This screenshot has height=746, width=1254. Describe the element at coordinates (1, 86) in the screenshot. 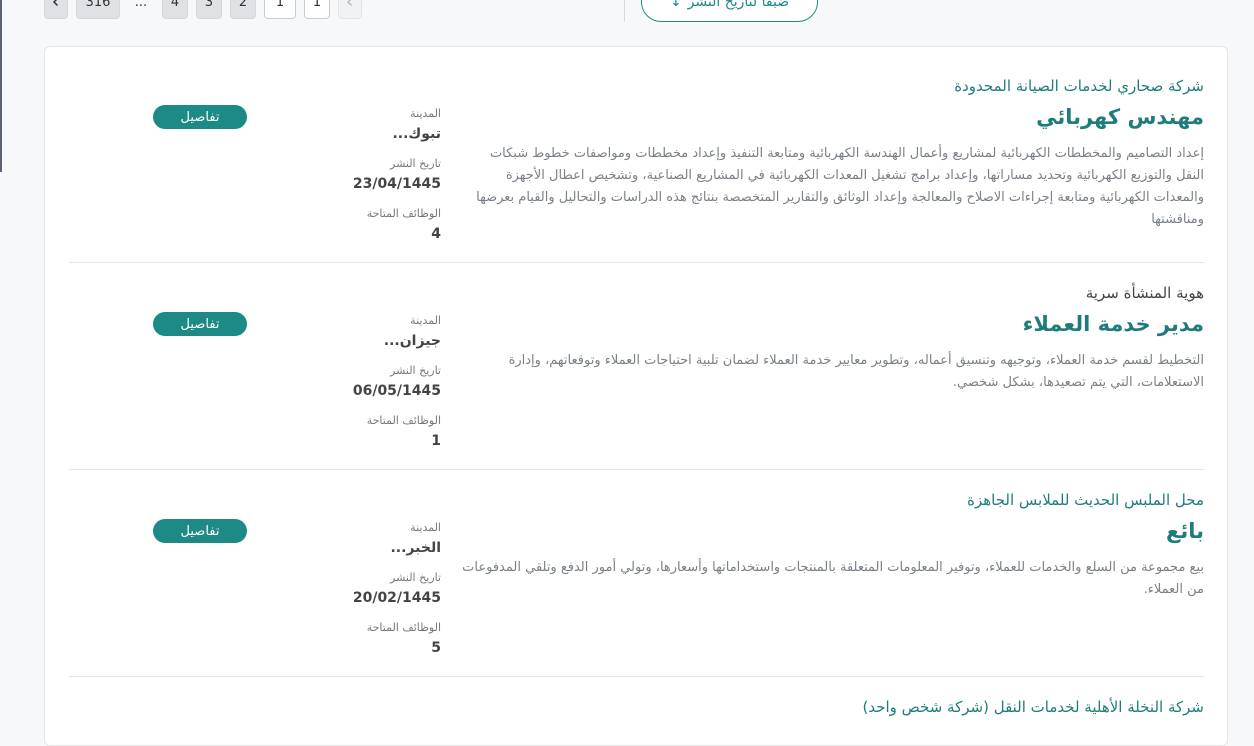

I see `window-edge` at that location.